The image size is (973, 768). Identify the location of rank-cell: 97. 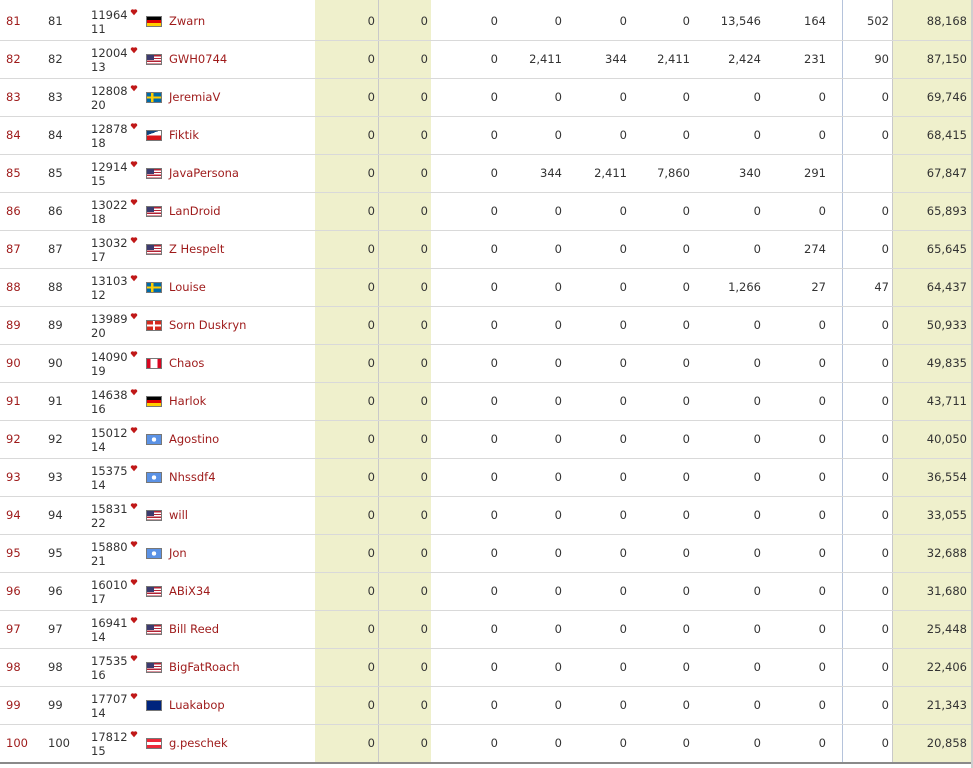
(55, 629).